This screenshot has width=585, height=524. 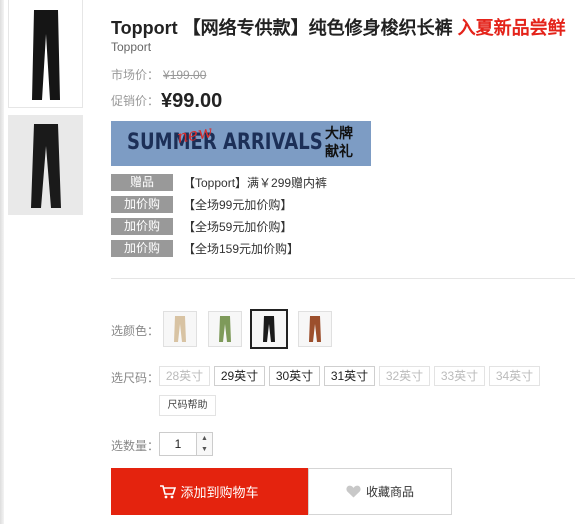 I want to click on color-swatch-khaki, so click(x=180, y=329).